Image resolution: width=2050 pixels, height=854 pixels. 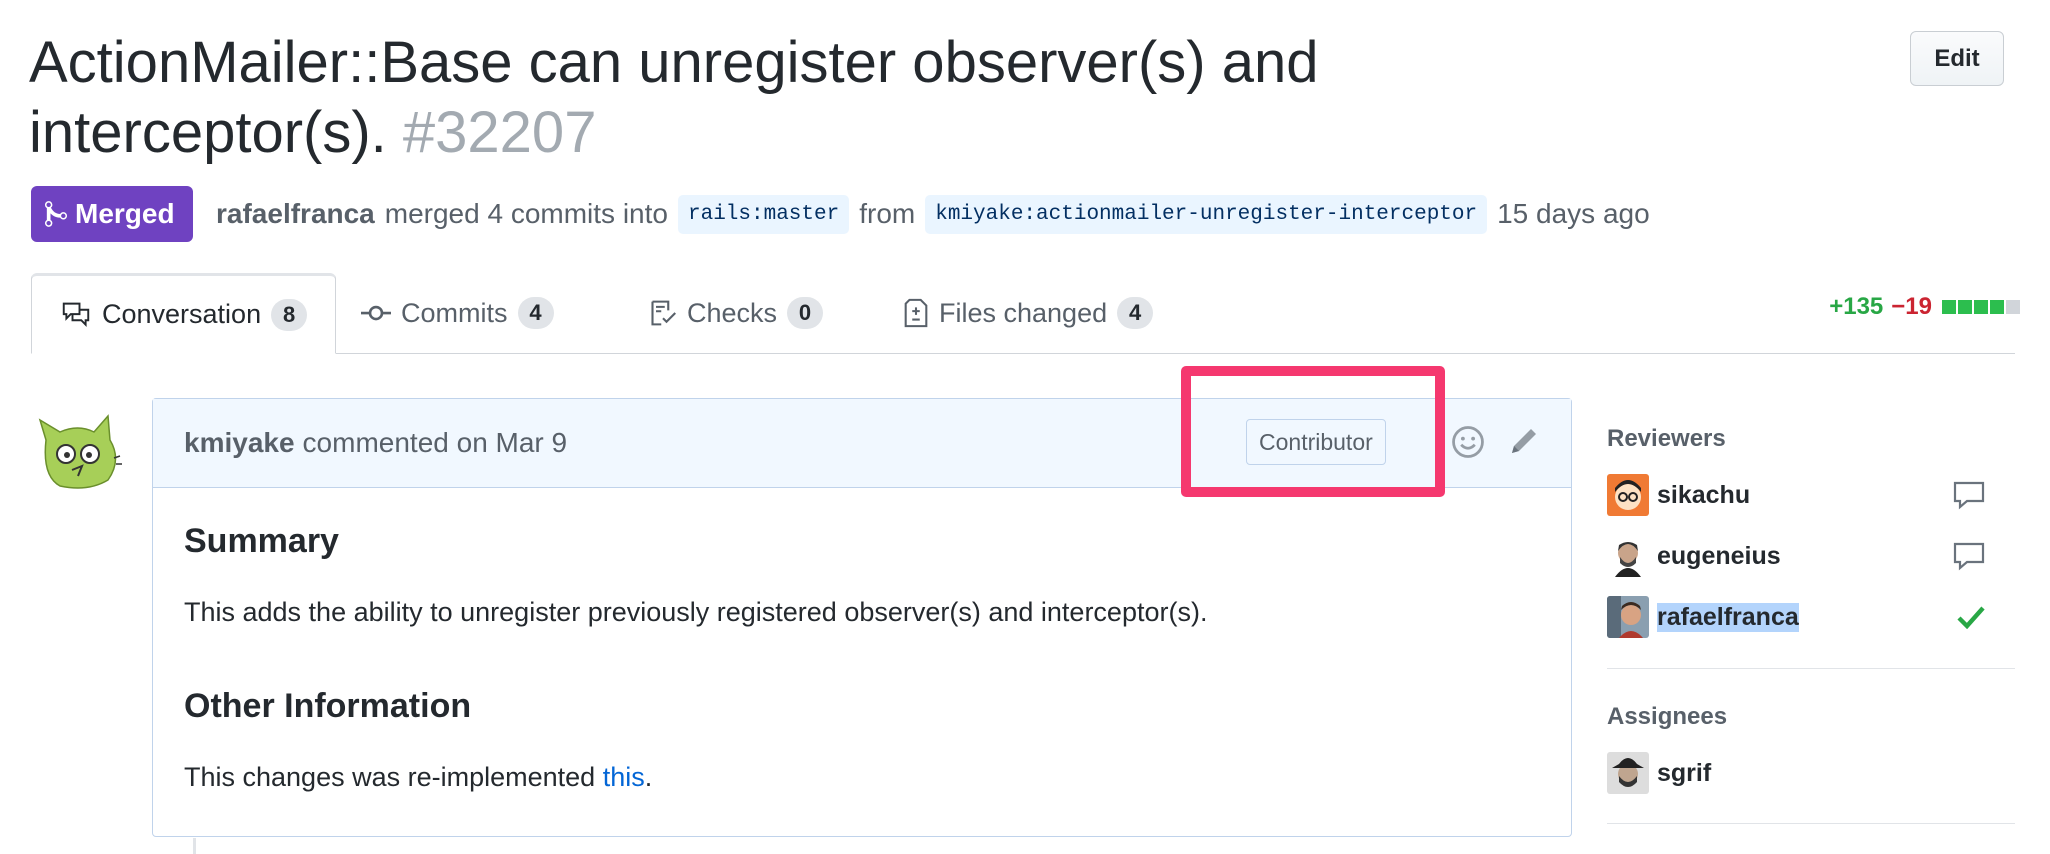 What do you see at coordinates (454, 312) in the screenshot?
I see `tab-label: Commits` at bounding box center [454, 312].